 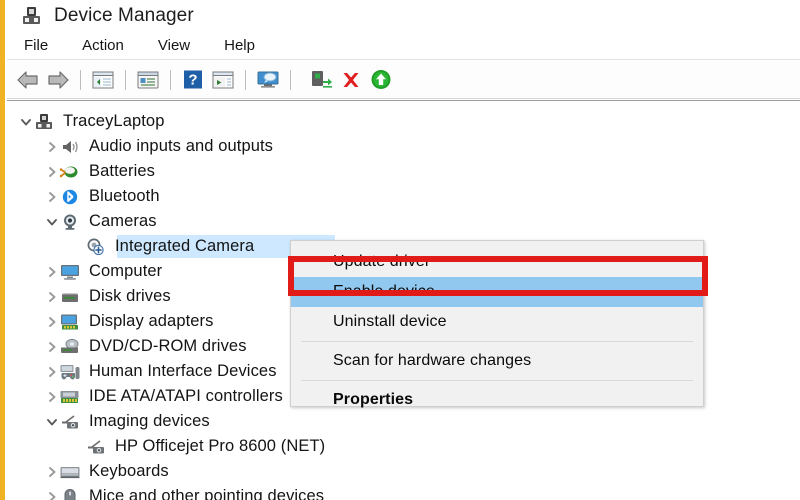 What do you see at coordinates (151, 321) in the screenshot?
I see `tree-label: Display adapters` at bounding box center [151, 321].